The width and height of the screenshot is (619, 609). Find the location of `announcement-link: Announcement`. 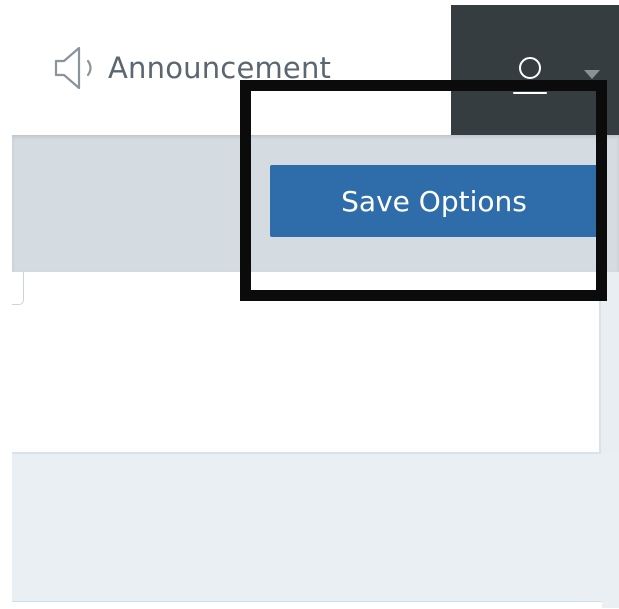

announcement-link: Announcement is located at coordinates (191, 68).